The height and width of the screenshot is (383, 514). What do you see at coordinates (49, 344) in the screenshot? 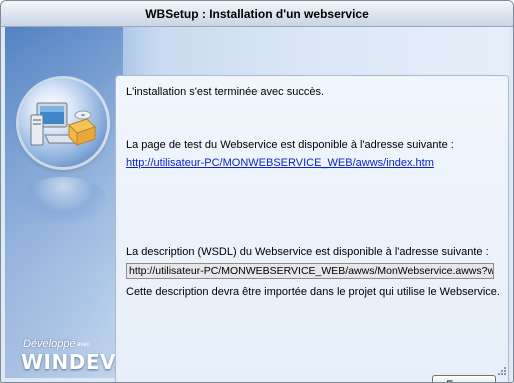
I see `logo-developed-text: Développé` at bounding box center [49, 344].